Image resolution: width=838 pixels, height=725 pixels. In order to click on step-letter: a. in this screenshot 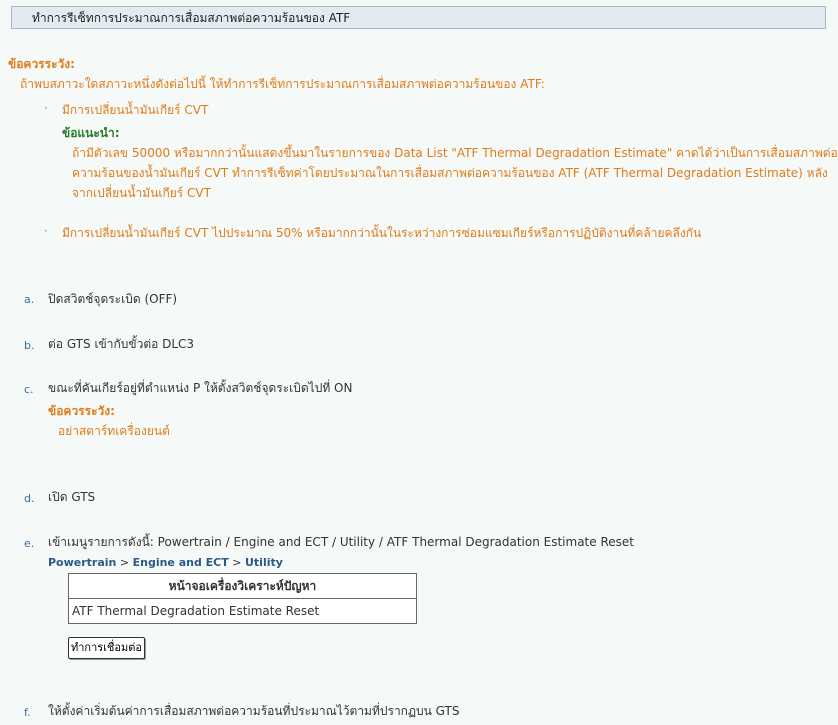, I will do `click(29, 299)`.